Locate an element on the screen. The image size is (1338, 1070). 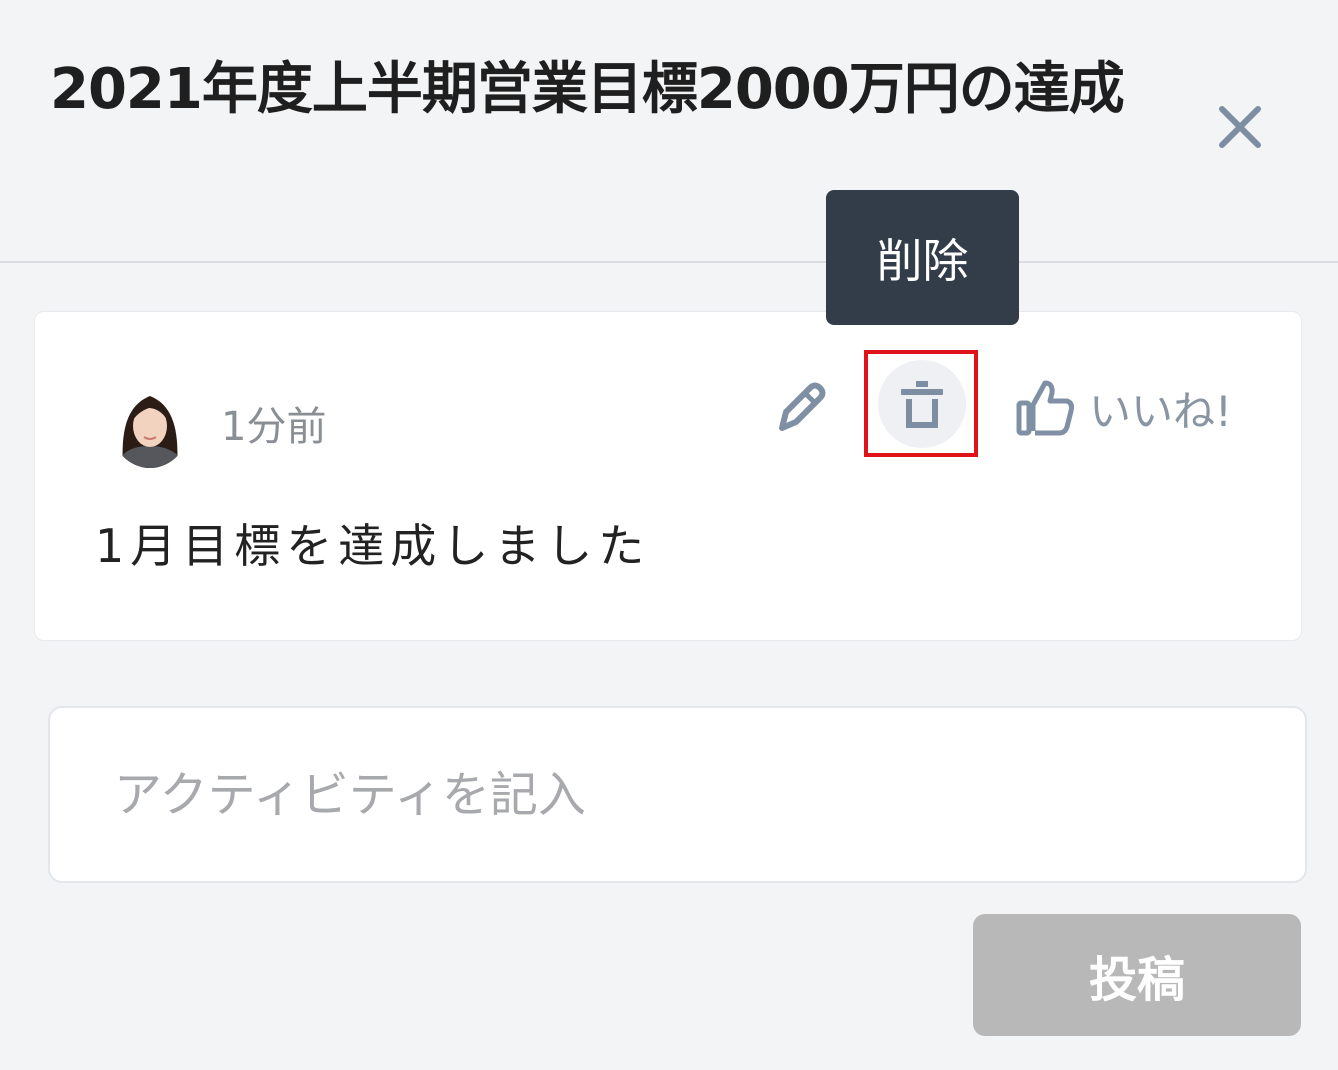
like-button: いいね! is located at coordinates (1123, 408).